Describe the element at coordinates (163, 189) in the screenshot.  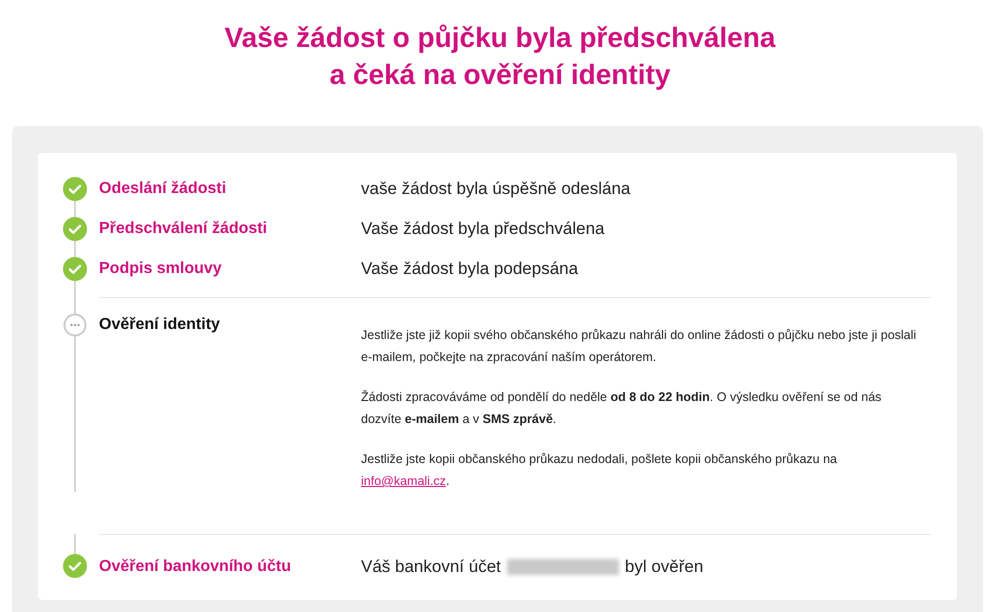
I see `step-label: Odeslání žádosti` at that location.